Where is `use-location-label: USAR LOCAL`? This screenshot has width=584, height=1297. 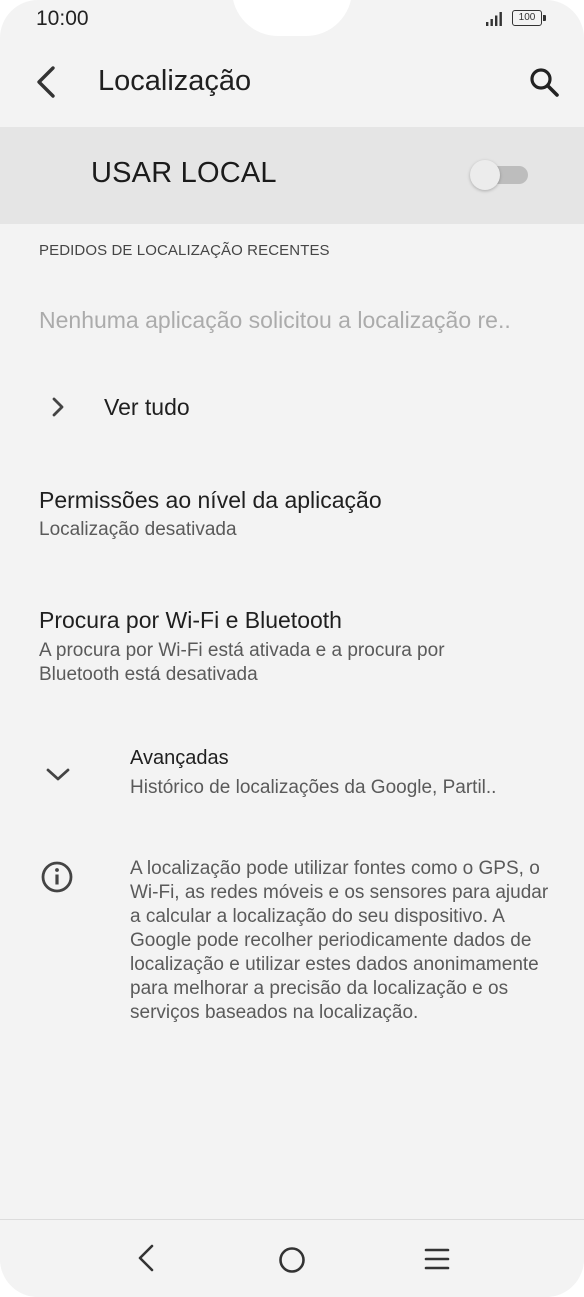 use-location-label: USAR LOCAL is located at coordinates (184, 173).